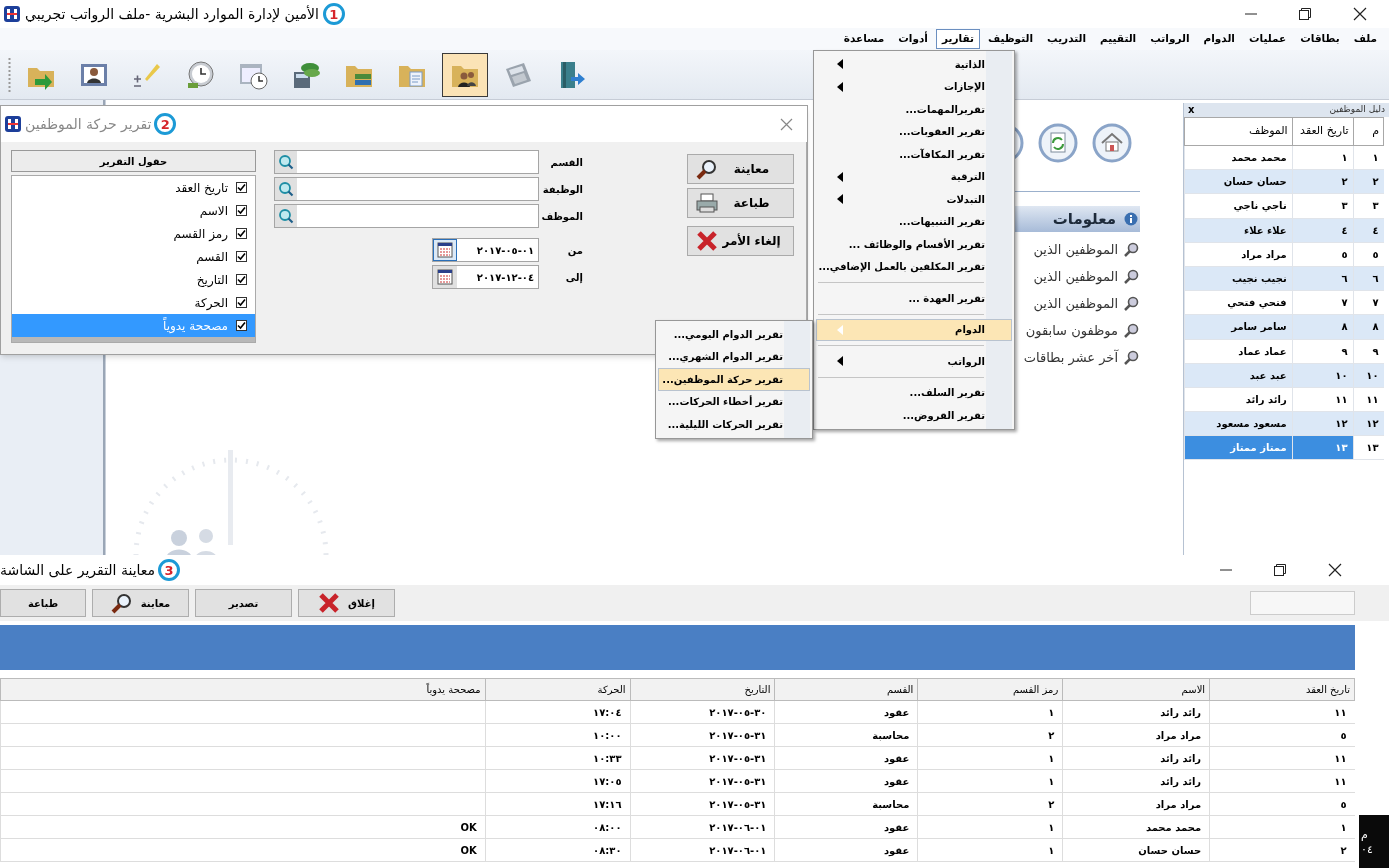 This screenshot has width=1389, height=868. I want to click on dialog-button: طباعة, so click(740, 203).